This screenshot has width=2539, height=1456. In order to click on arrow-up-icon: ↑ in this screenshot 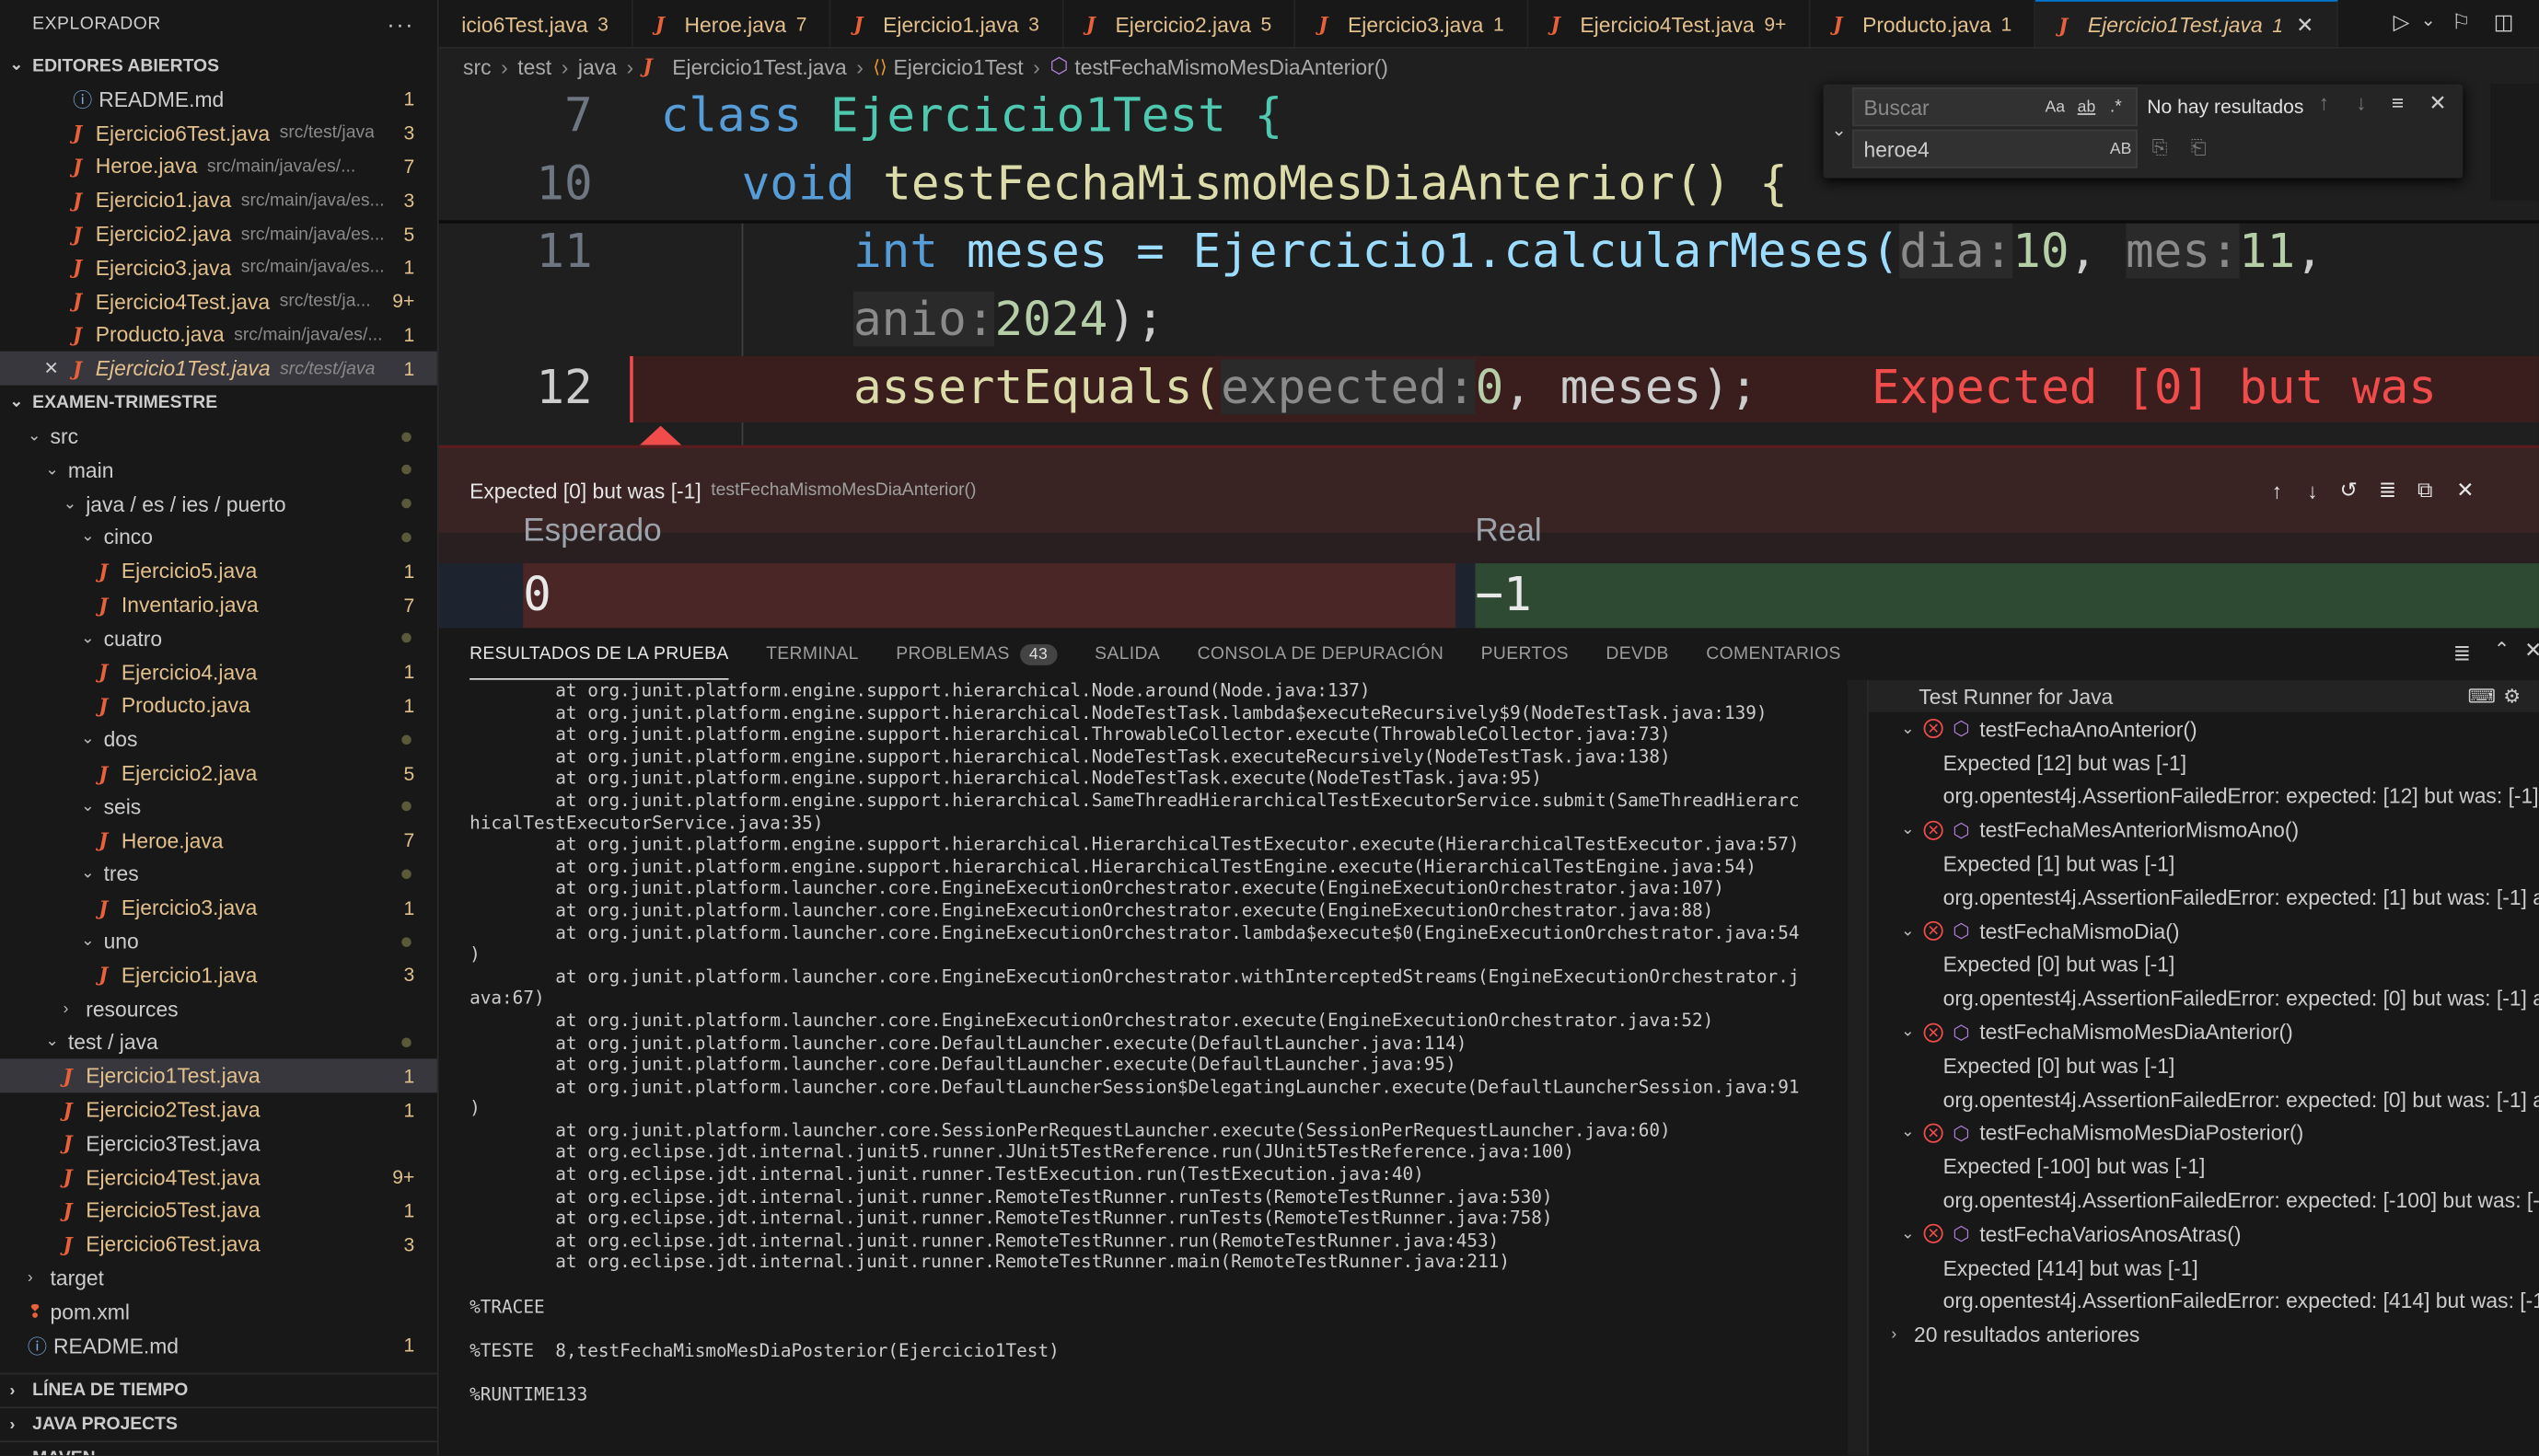, I will do `click(2277, 491)`.